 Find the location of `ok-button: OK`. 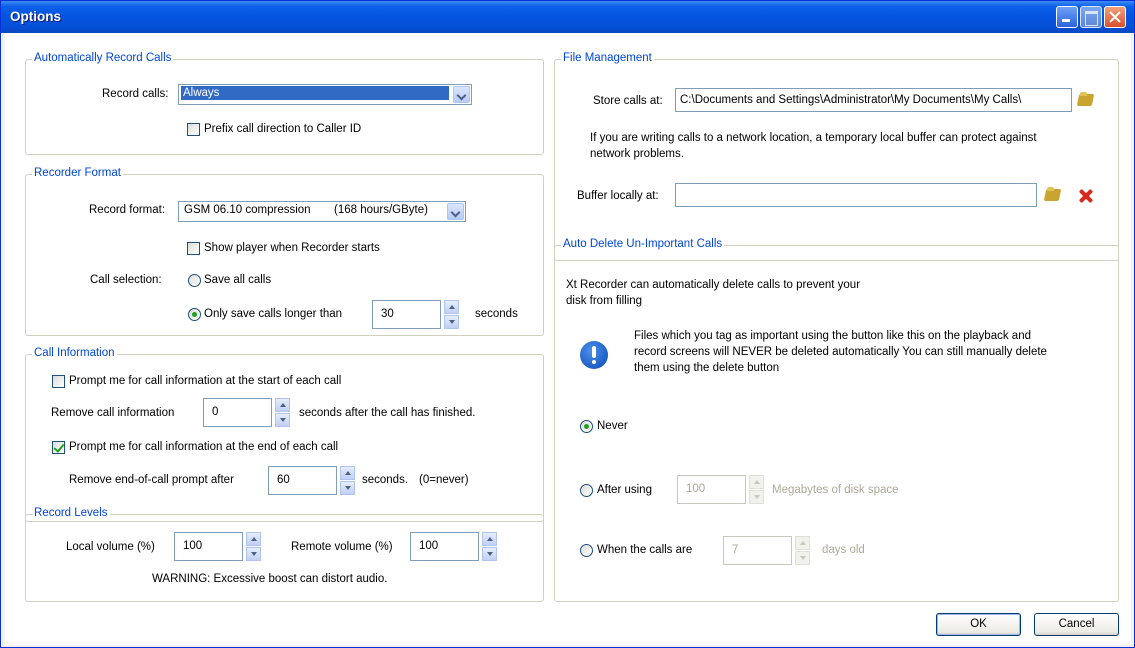

ok-button: OK is located at coordinates (978, 624).